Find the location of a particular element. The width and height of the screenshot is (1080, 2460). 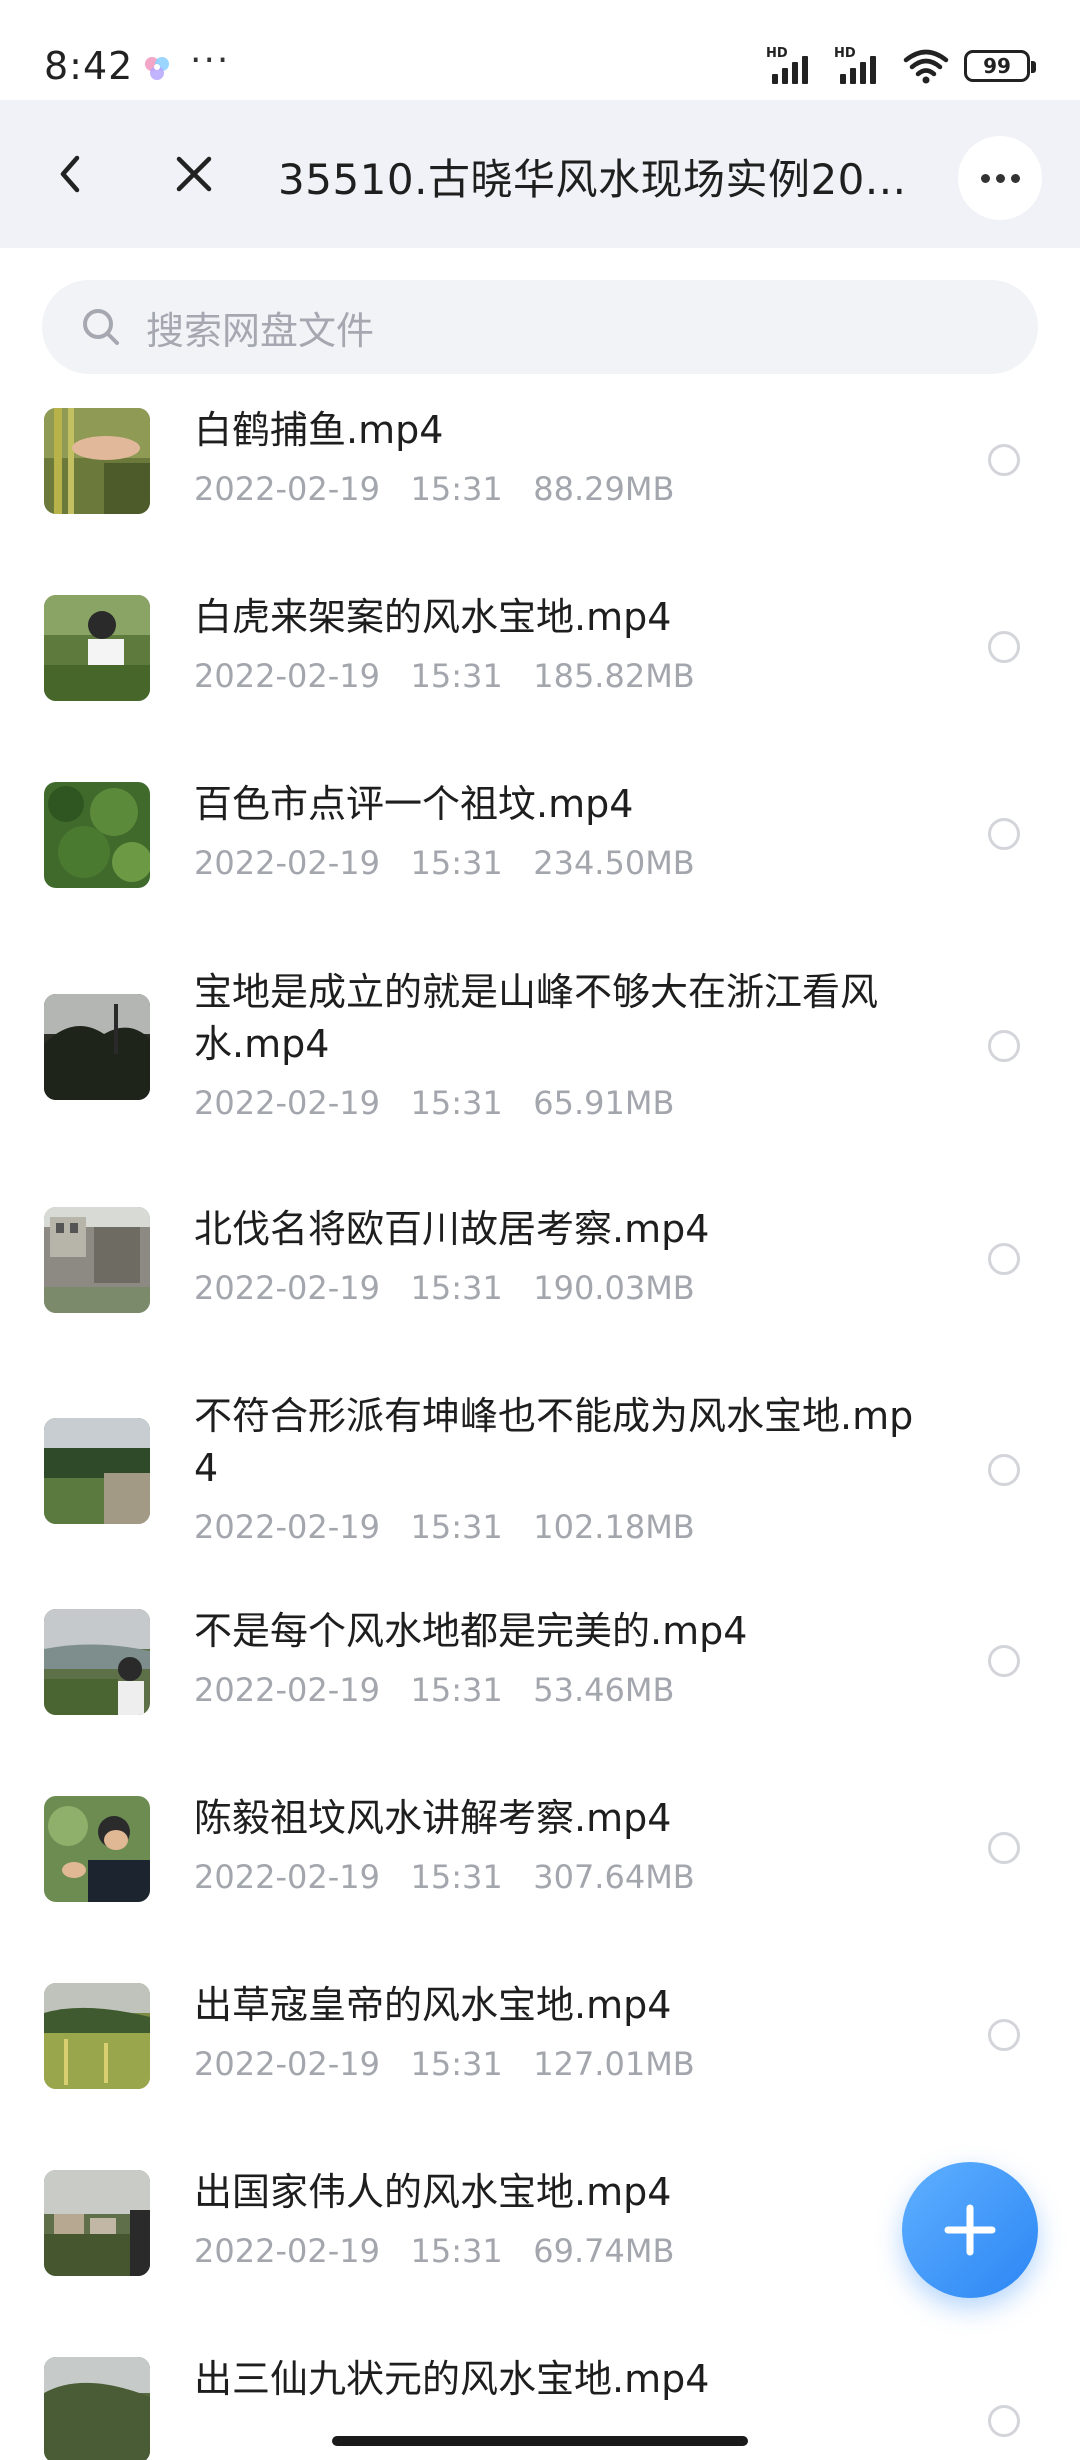

status-bar: 8:42 ··· HD HD 99 is located at coordinates (540, 50).